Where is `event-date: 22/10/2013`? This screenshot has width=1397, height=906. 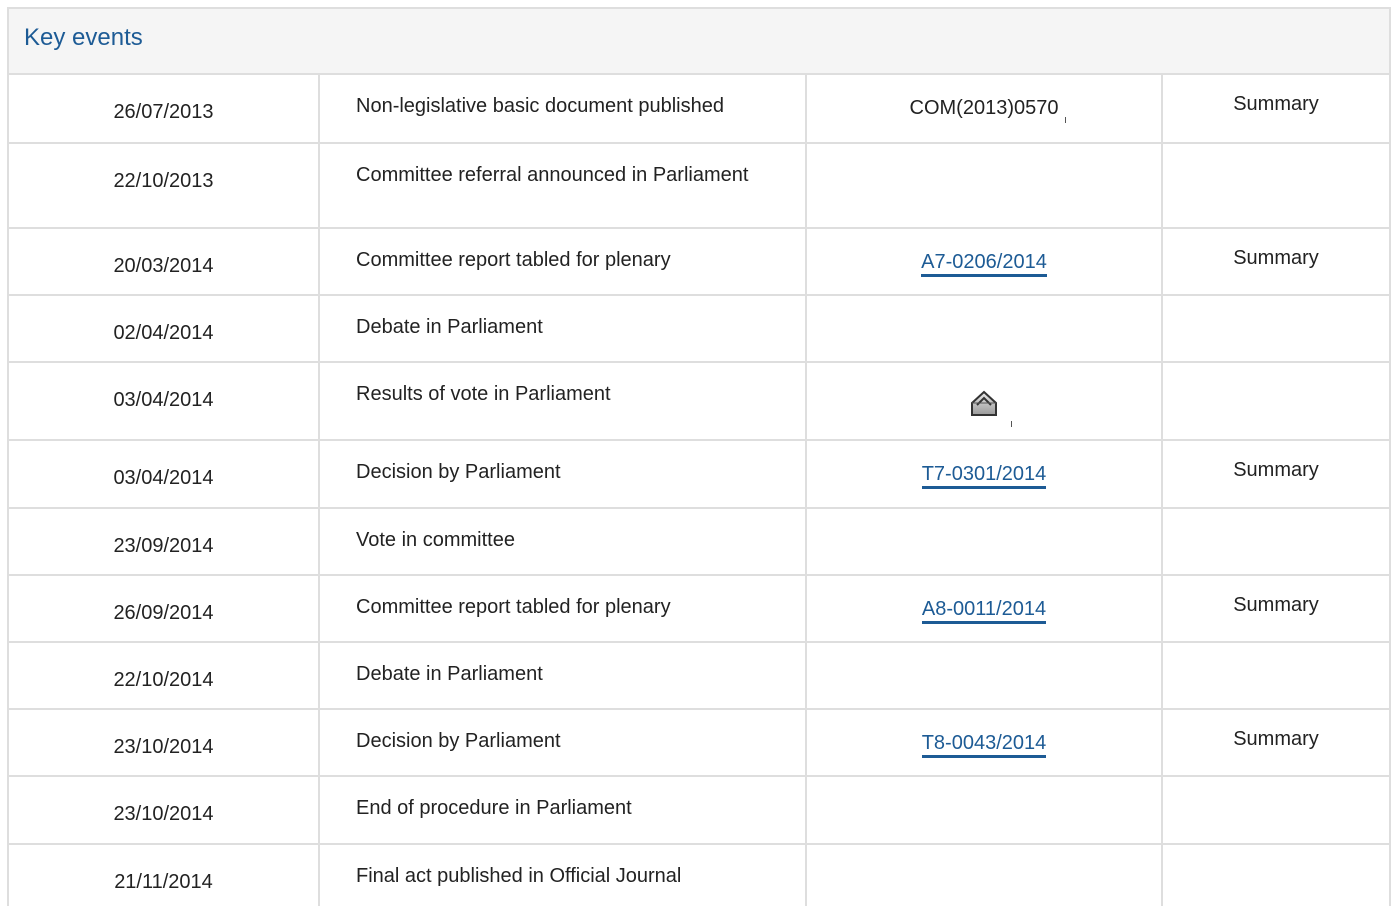
event-date: 22/10/2013 is located at coordinates (164, 186).